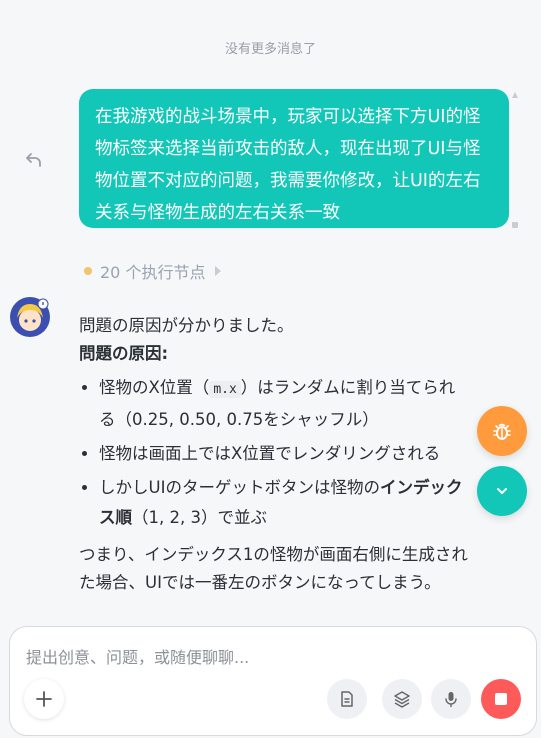  What do you see at coordinates (239, 487) in the screenshot?
I see `bullet3-pre: しかしUIのターゲットボタンは怪物の` at bounding box center [239, 487].